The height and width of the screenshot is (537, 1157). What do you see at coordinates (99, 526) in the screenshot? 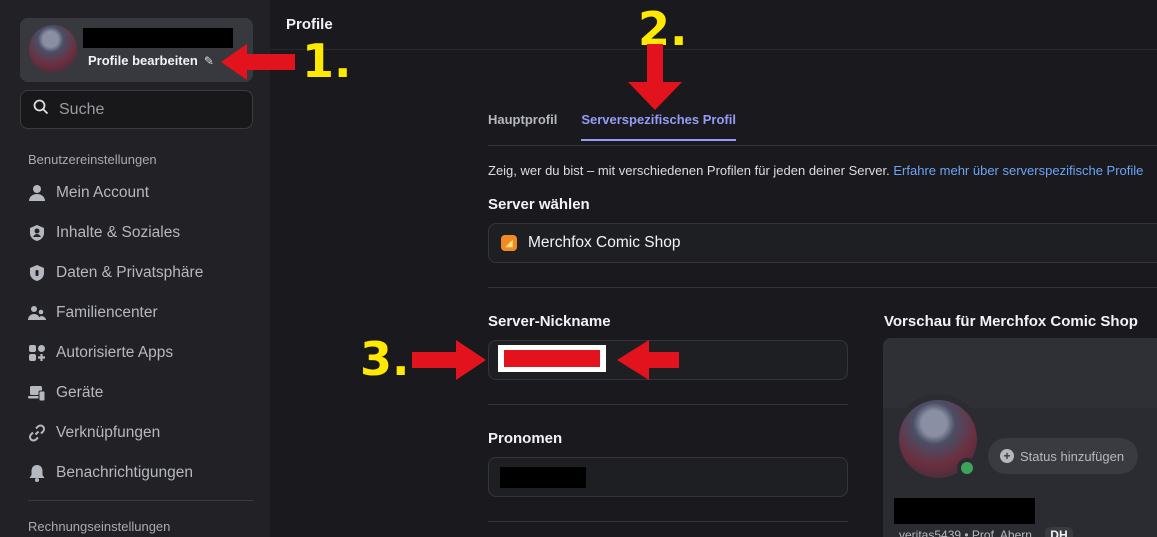
I see `section-title-billing: Rechnungseinstellungen` at bounding box center [99, 526].